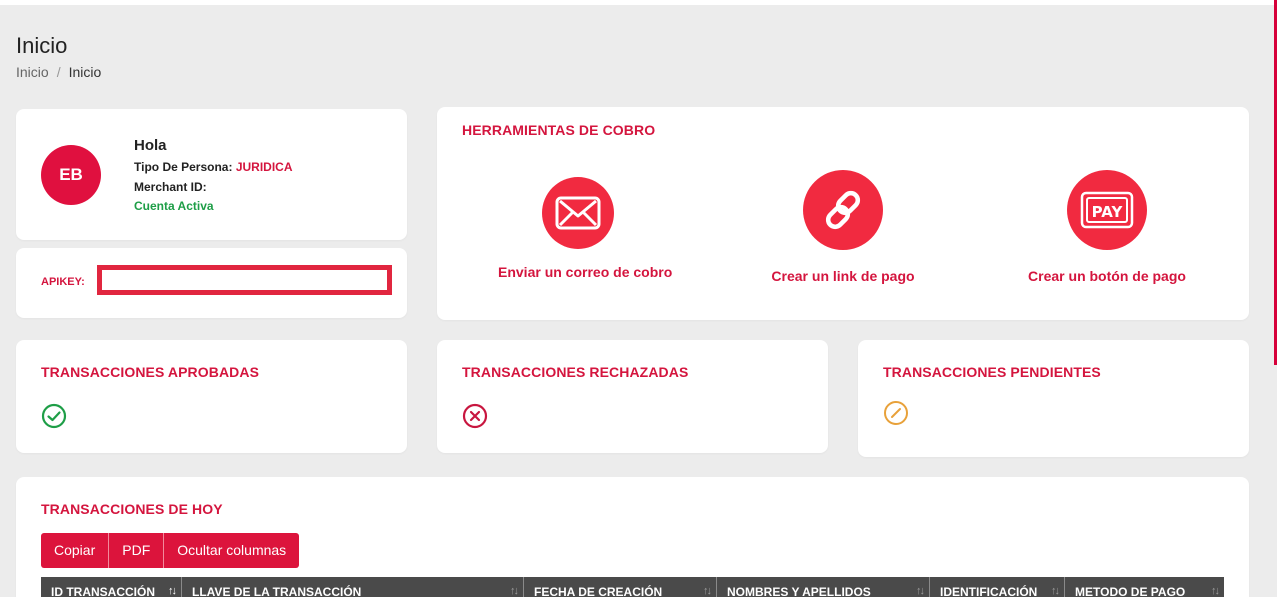 This screenshot has width=1277, height=597. I want to click on column-header-identification: IDENTIFICACIÓN ↑↓, so click(997, 587).